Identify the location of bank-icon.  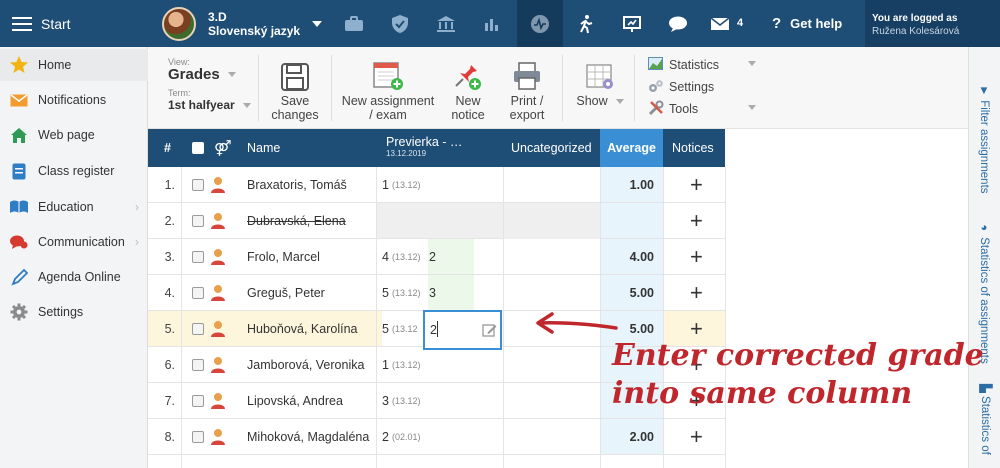
(446, 23).